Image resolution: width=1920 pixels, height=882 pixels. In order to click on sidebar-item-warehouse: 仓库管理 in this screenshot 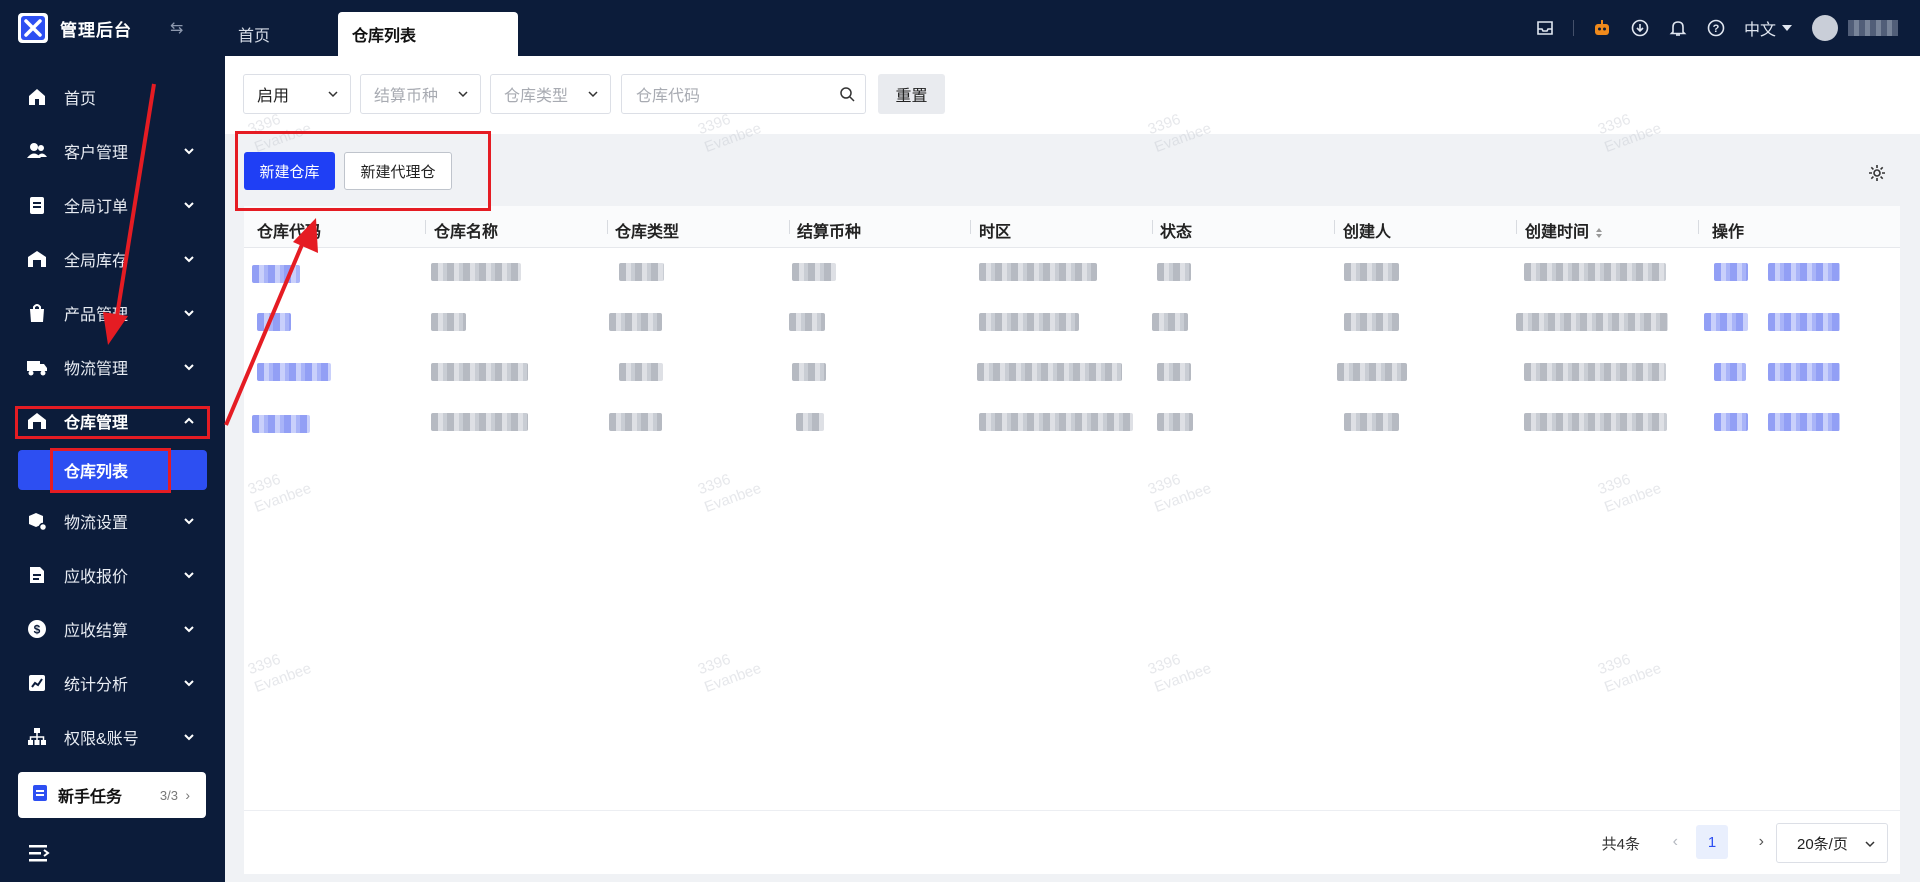, I will do `click(112, 421)`.